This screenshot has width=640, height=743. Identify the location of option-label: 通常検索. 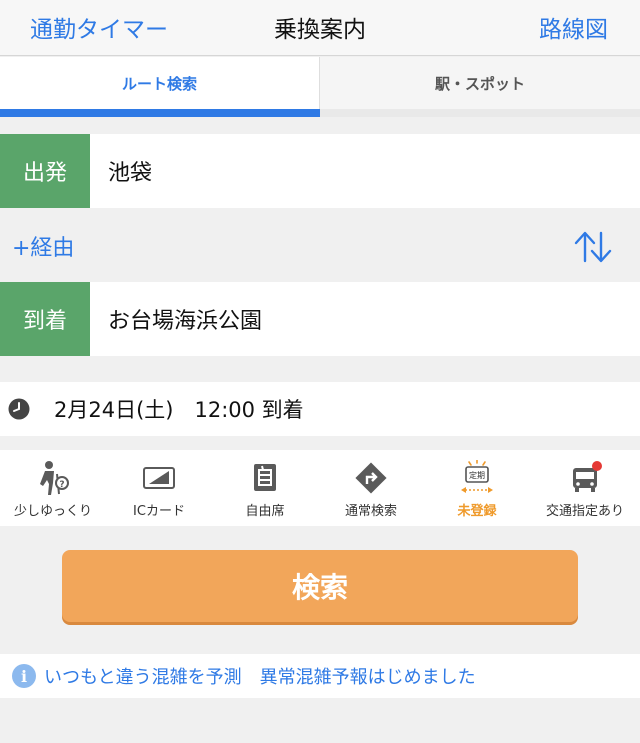
(370, 511).